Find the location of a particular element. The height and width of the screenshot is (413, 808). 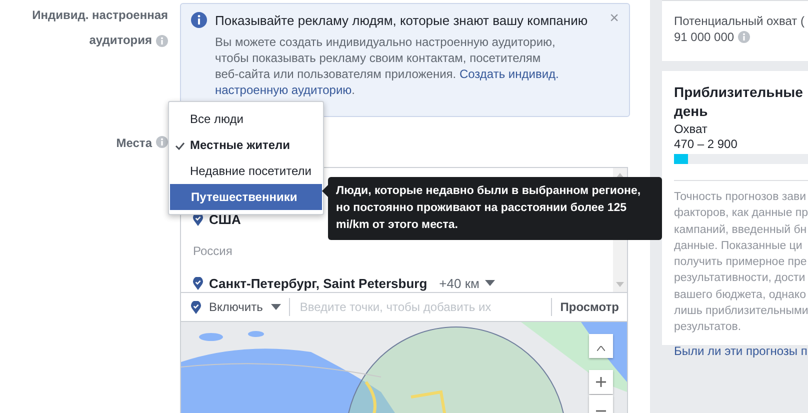

disclaimer-text: лишь приблизительными is located at coordinates (741, 312).